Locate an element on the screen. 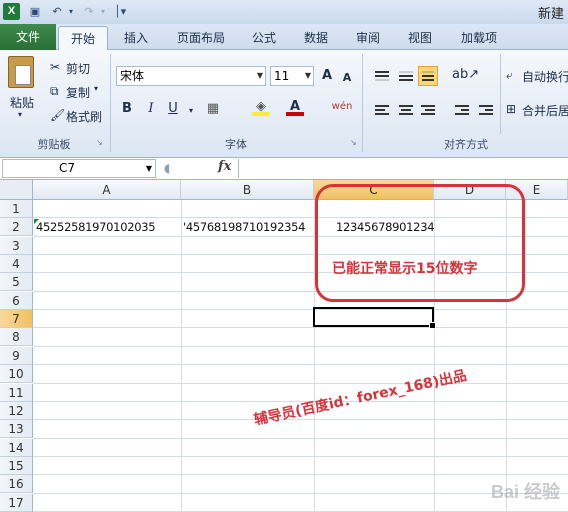 This screenshot has height=512, width=568. row-header-8: 8 is located at coordinates (16, 337).